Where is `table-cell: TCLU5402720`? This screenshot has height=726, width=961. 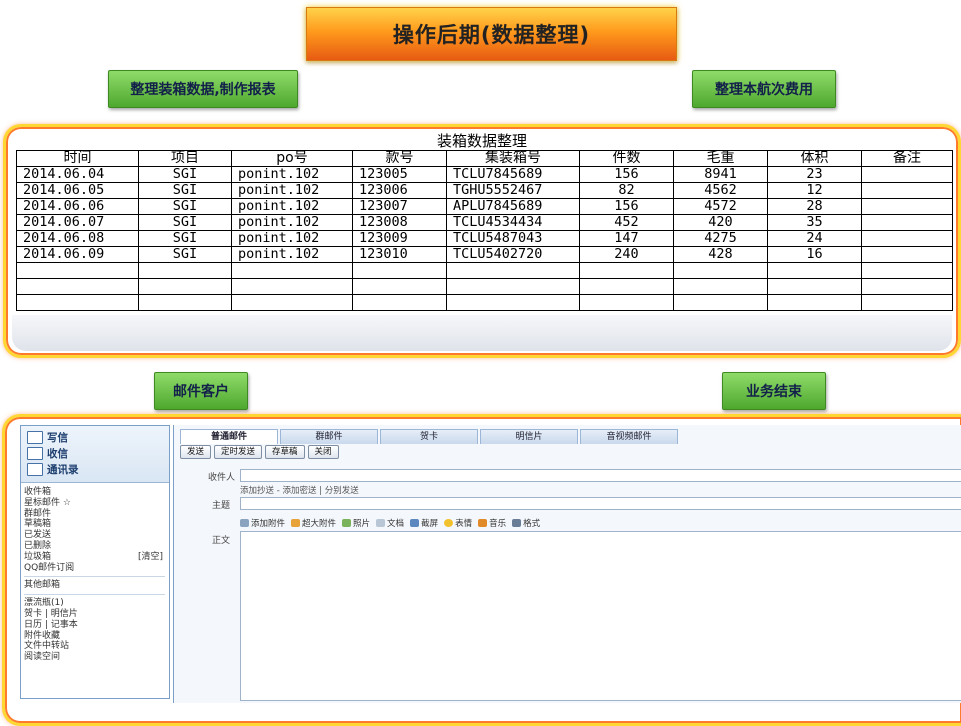 table-cell: TCLU5402720 is located at coordinates (513, 254).